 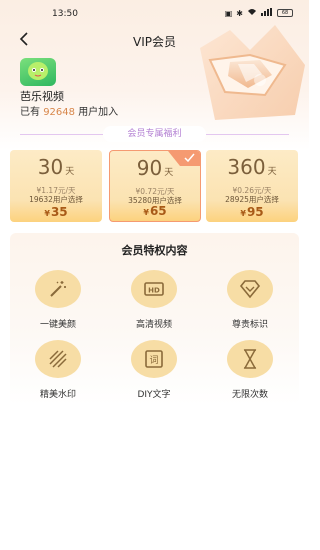 What do you see at coordinates (65, 14) in the screenshot?
I see `status-time: 13:50` at bounding box center [65, 14].